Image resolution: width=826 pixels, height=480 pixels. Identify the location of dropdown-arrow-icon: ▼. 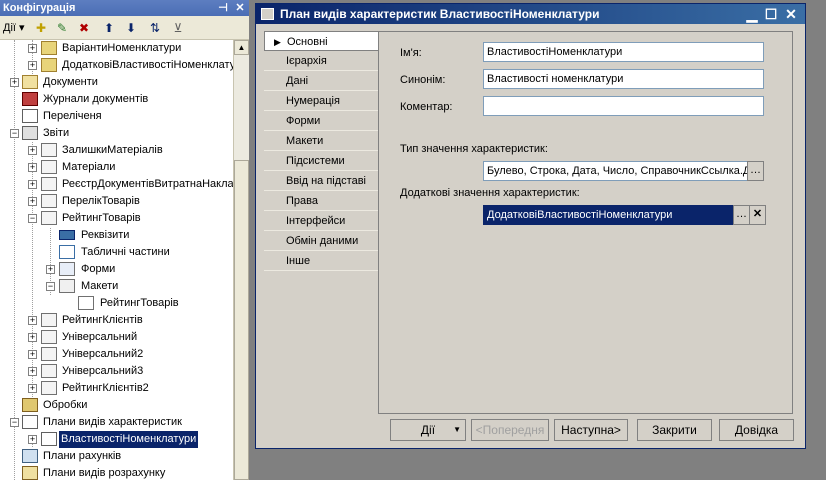
(457, 429).